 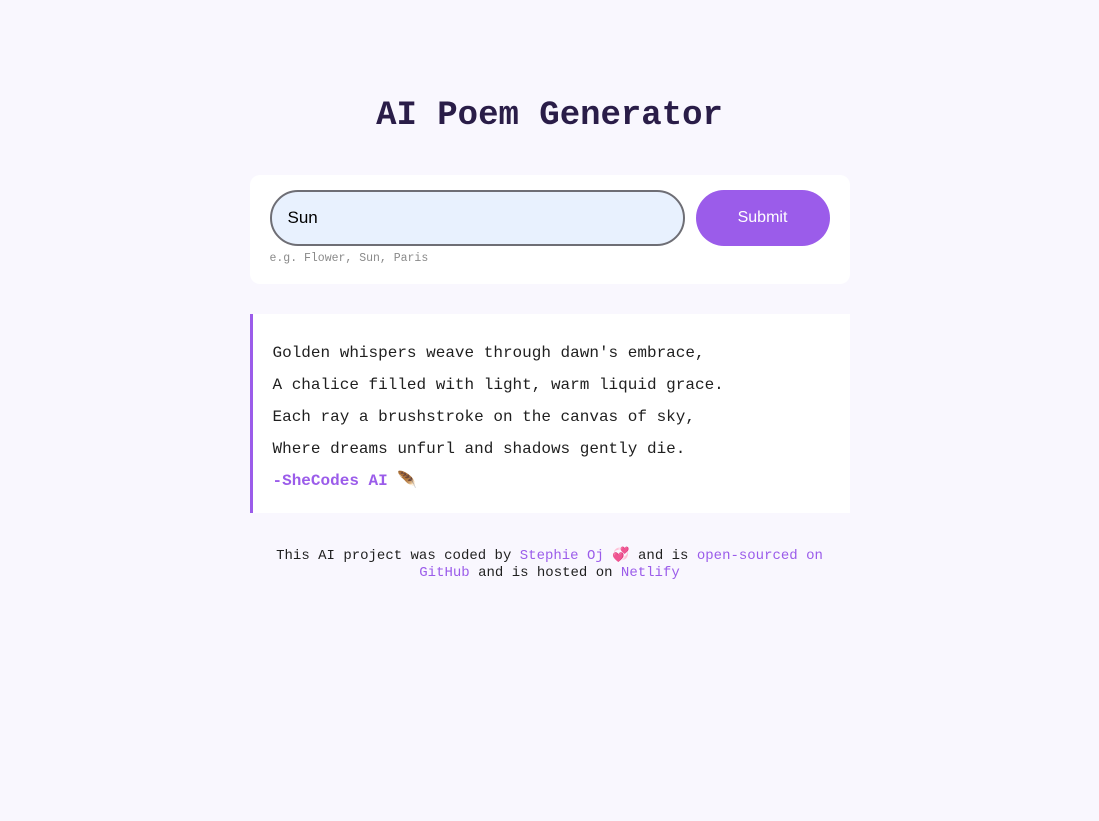 What do you see at coordinates (349, 258) in the screenshot?
I see `input-hint: e.g. Flower, Sun, Paris` at bounding box center [349, 258].